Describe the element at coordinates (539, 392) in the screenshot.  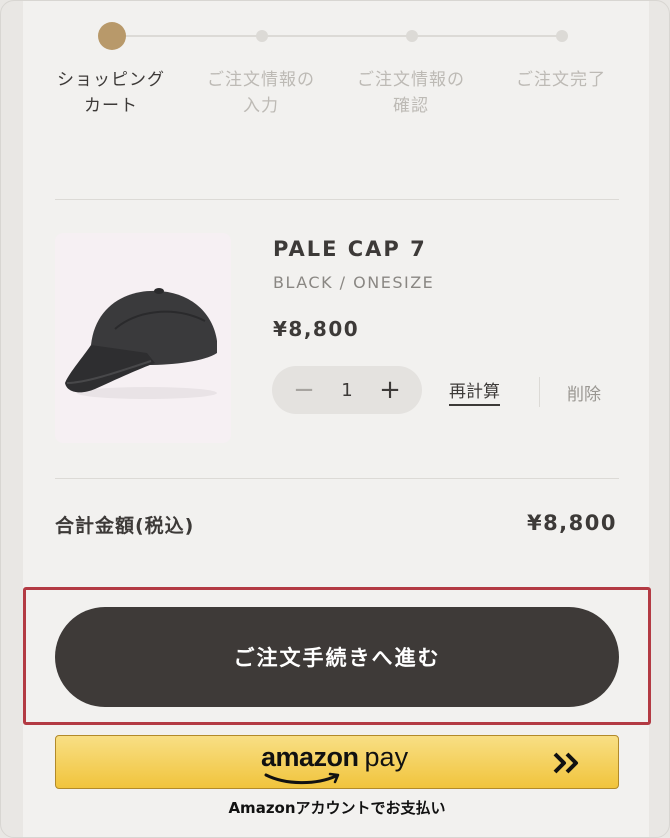
I see `action-separator` at that location.